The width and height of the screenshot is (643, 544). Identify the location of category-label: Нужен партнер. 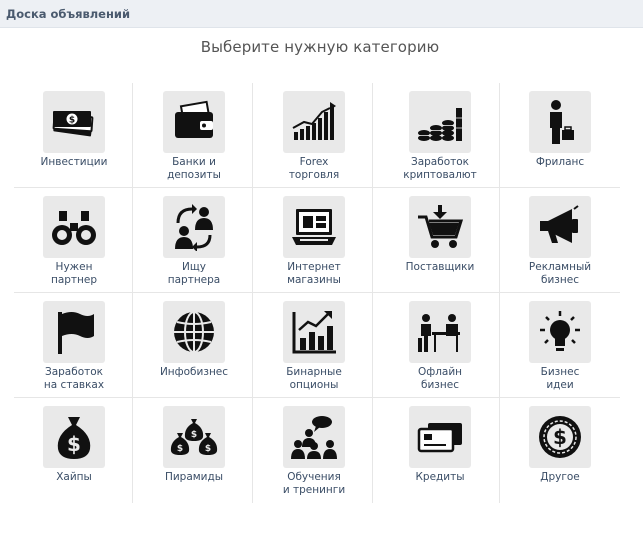
(74, 273).